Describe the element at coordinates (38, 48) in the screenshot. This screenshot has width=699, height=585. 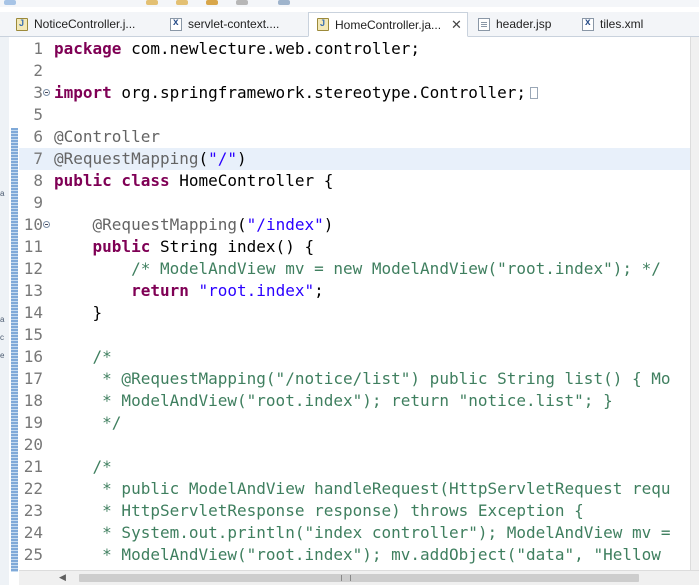
I see `line-number: 1` at that location.